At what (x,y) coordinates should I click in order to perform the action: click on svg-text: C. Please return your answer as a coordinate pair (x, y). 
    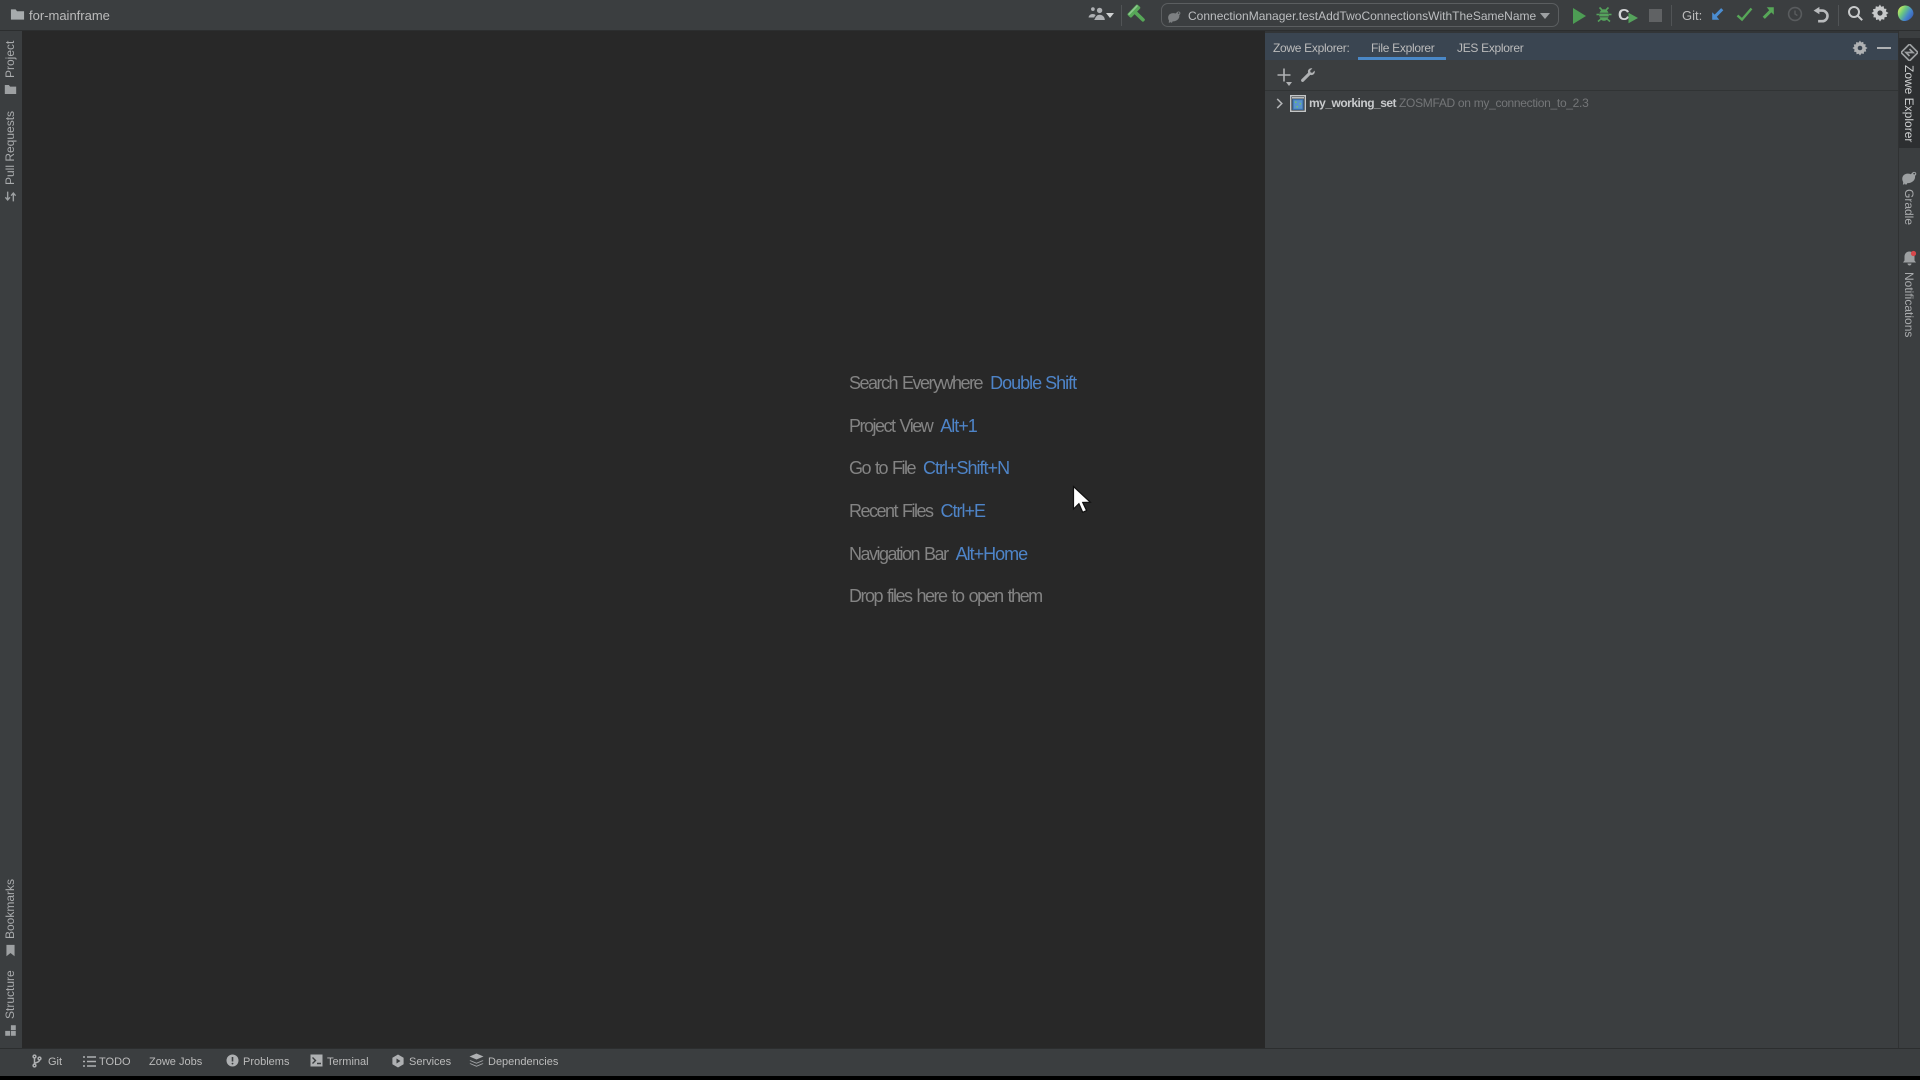
    Looking at the image, I should click on (1624, 15).